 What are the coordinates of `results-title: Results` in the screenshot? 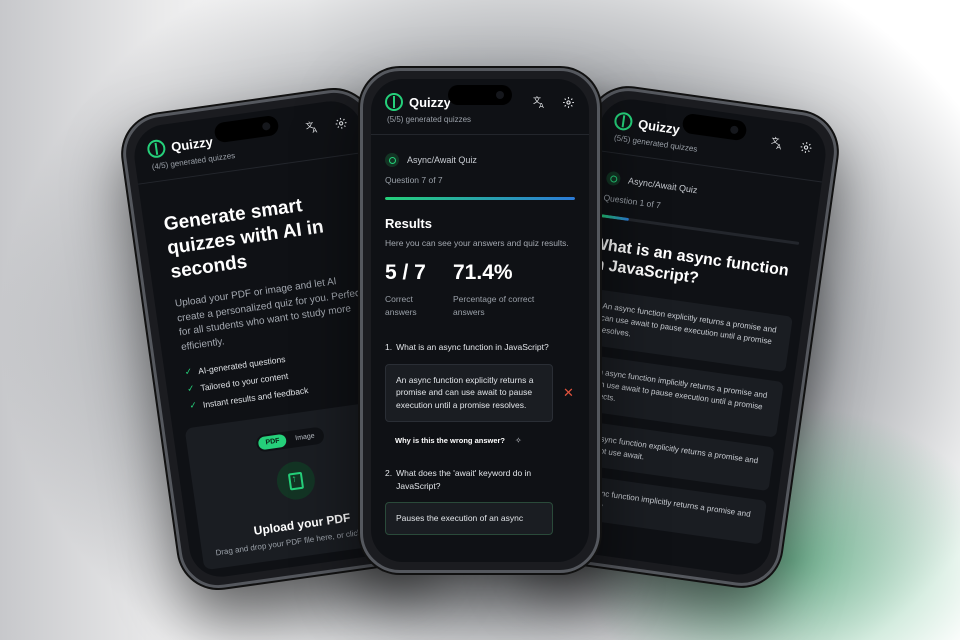 It's located at (408, 223).